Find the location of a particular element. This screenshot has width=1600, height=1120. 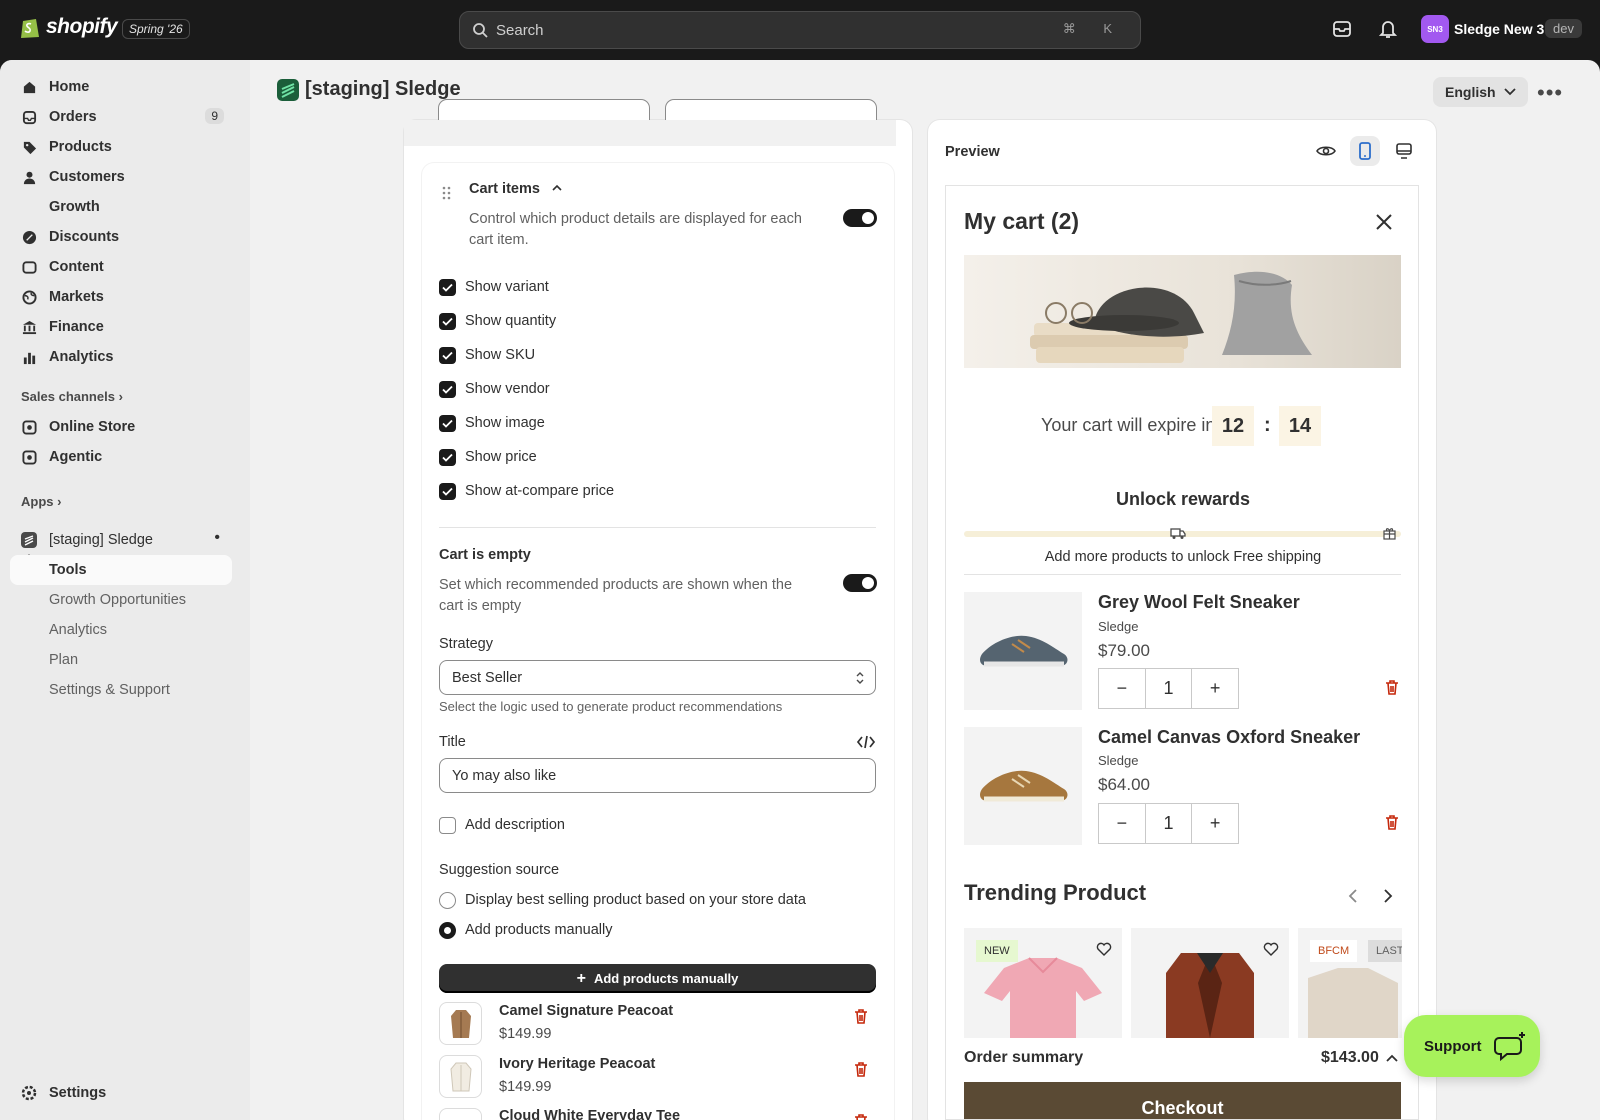

sidebar-item-online-store: Online Store is located at coordinates (121, 427).